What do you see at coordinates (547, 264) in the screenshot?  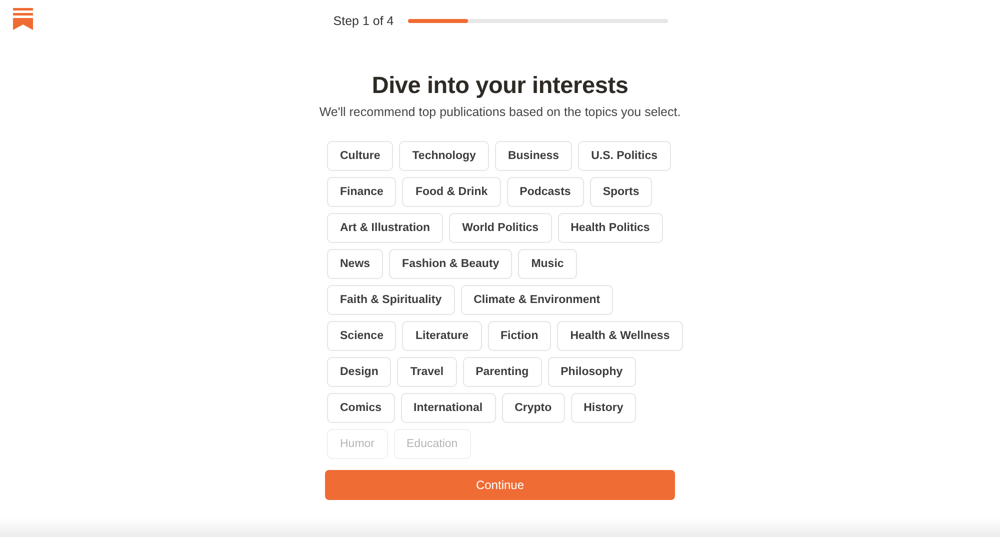 I see `topic-chip: Music` at bounding box center [547, 264].